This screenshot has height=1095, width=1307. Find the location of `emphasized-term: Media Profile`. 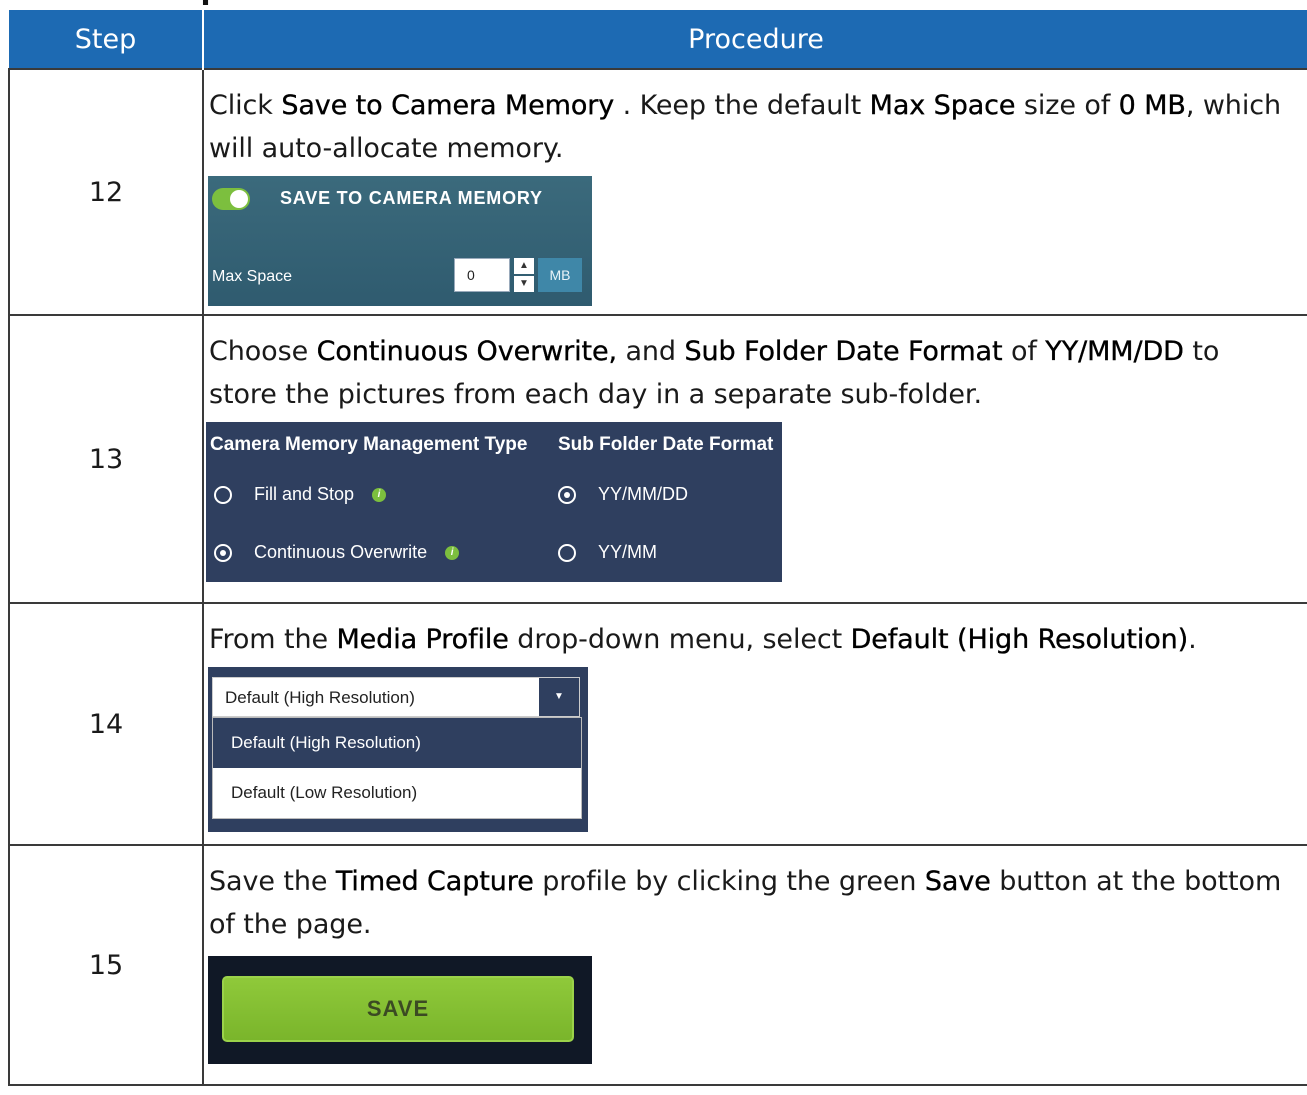

emphasized-term: Media Profile is located at coordinates (422, 639).